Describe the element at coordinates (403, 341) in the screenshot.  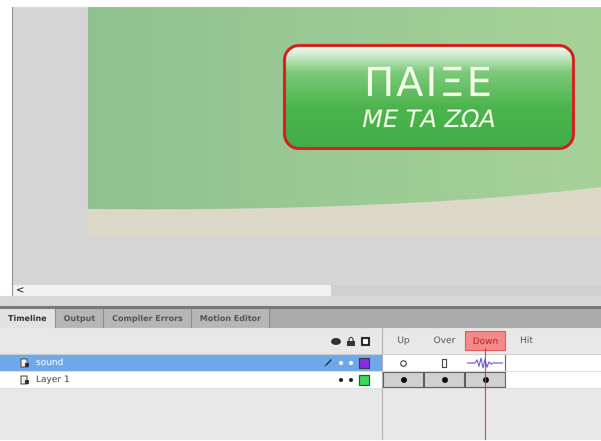
I see `frame-label: Up` at that location.